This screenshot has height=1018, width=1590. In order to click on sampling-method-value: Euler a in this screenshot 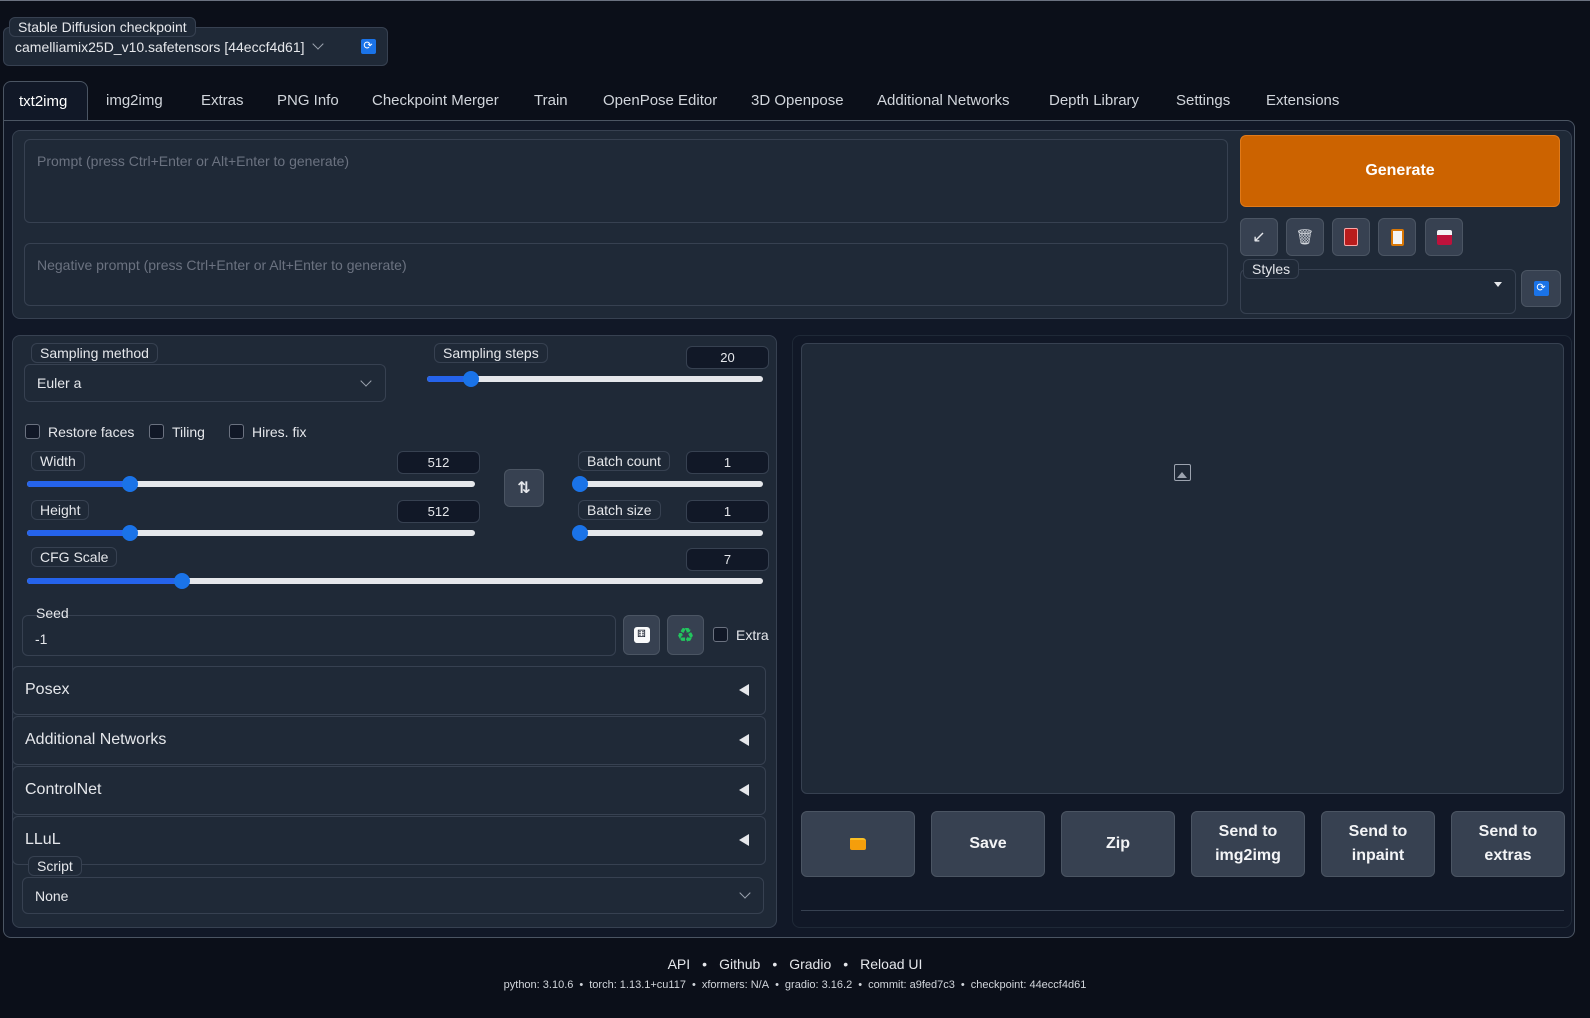, I will do `click(59, 383)`.